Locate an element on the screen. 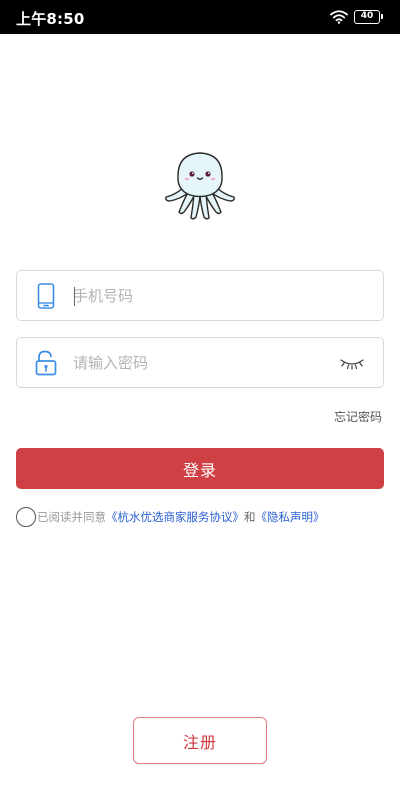 The image size is (400, 800). agreement-text: 已阅读并同意《杭水优选商家服务协议》和《隐私声明》 is located at coordinates (181, 517).